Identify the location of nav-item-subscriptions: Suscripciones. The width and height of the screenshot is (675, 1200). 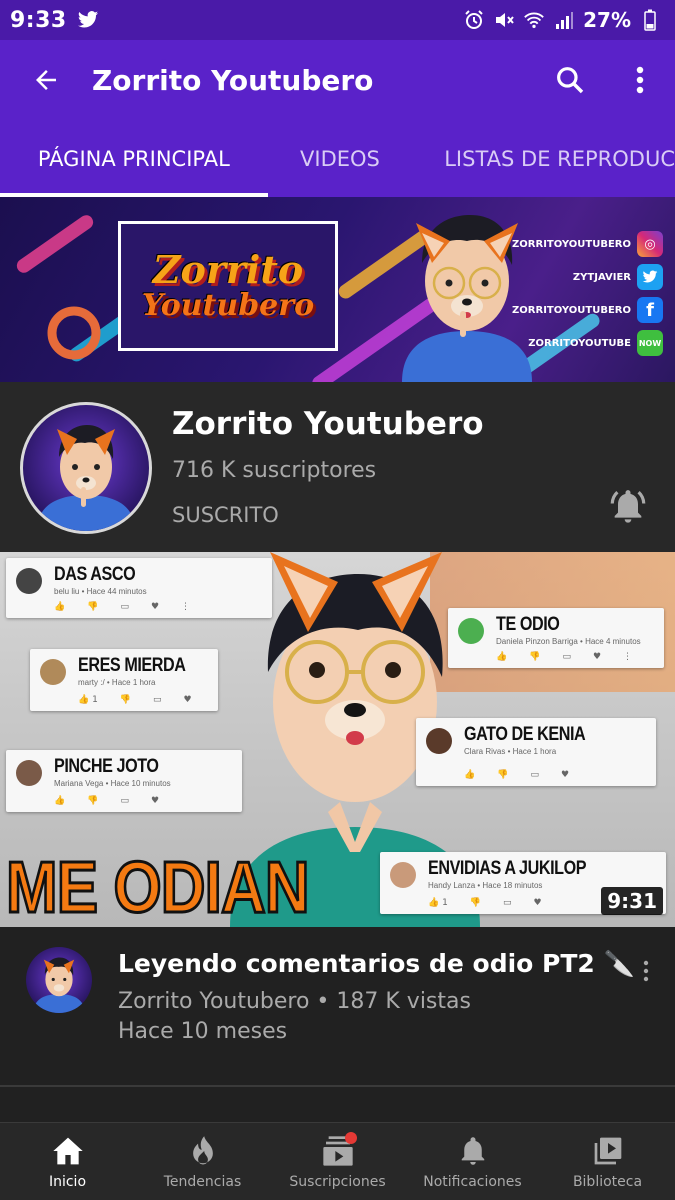
(337, 1161).